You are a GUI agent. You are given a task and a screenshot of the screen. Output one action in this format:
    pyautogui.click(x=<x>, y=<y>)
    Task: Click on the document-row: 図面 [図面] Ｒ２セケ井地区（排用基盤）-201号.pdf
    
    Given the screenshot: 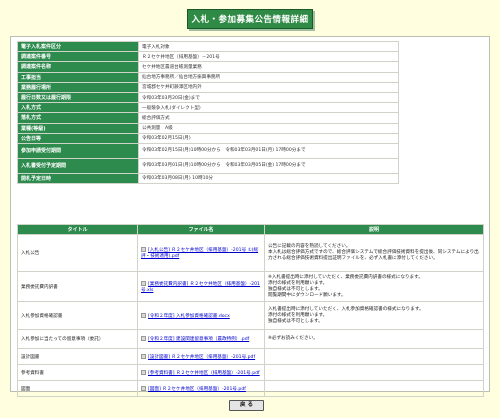 What is the action you would take?
    pyautogui.click(x=250, y=388)
    